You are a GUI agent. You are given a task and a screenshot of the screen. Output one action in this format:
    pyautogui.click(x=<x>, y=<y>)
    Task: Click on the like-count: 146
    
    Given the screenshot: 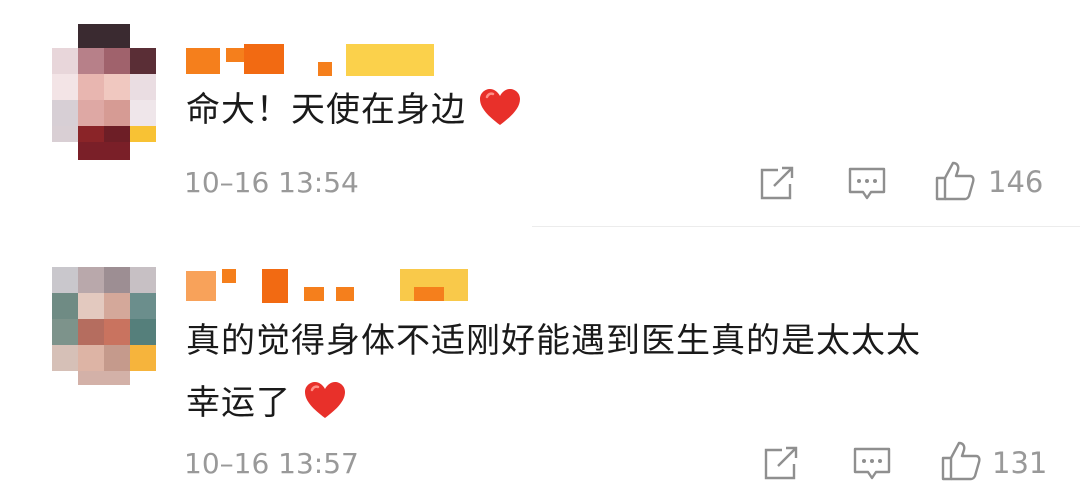 What is the action you would take?
    pyautogui.click(x=1016, y=182)
    